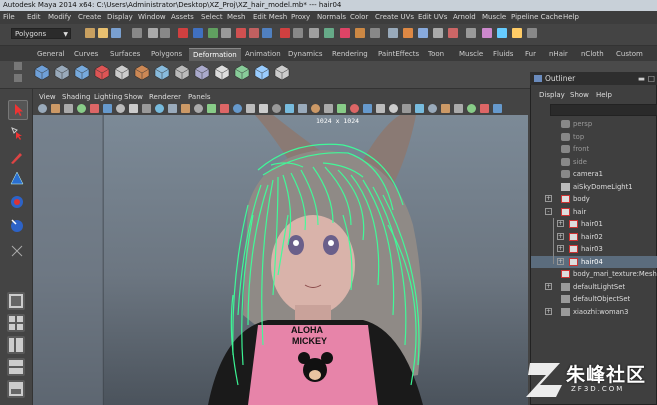 The height and width of the screenshot is (405, 657). Describe the element at coordinates (182, 72) in the screenshot. I see `wave-icon` at that location.